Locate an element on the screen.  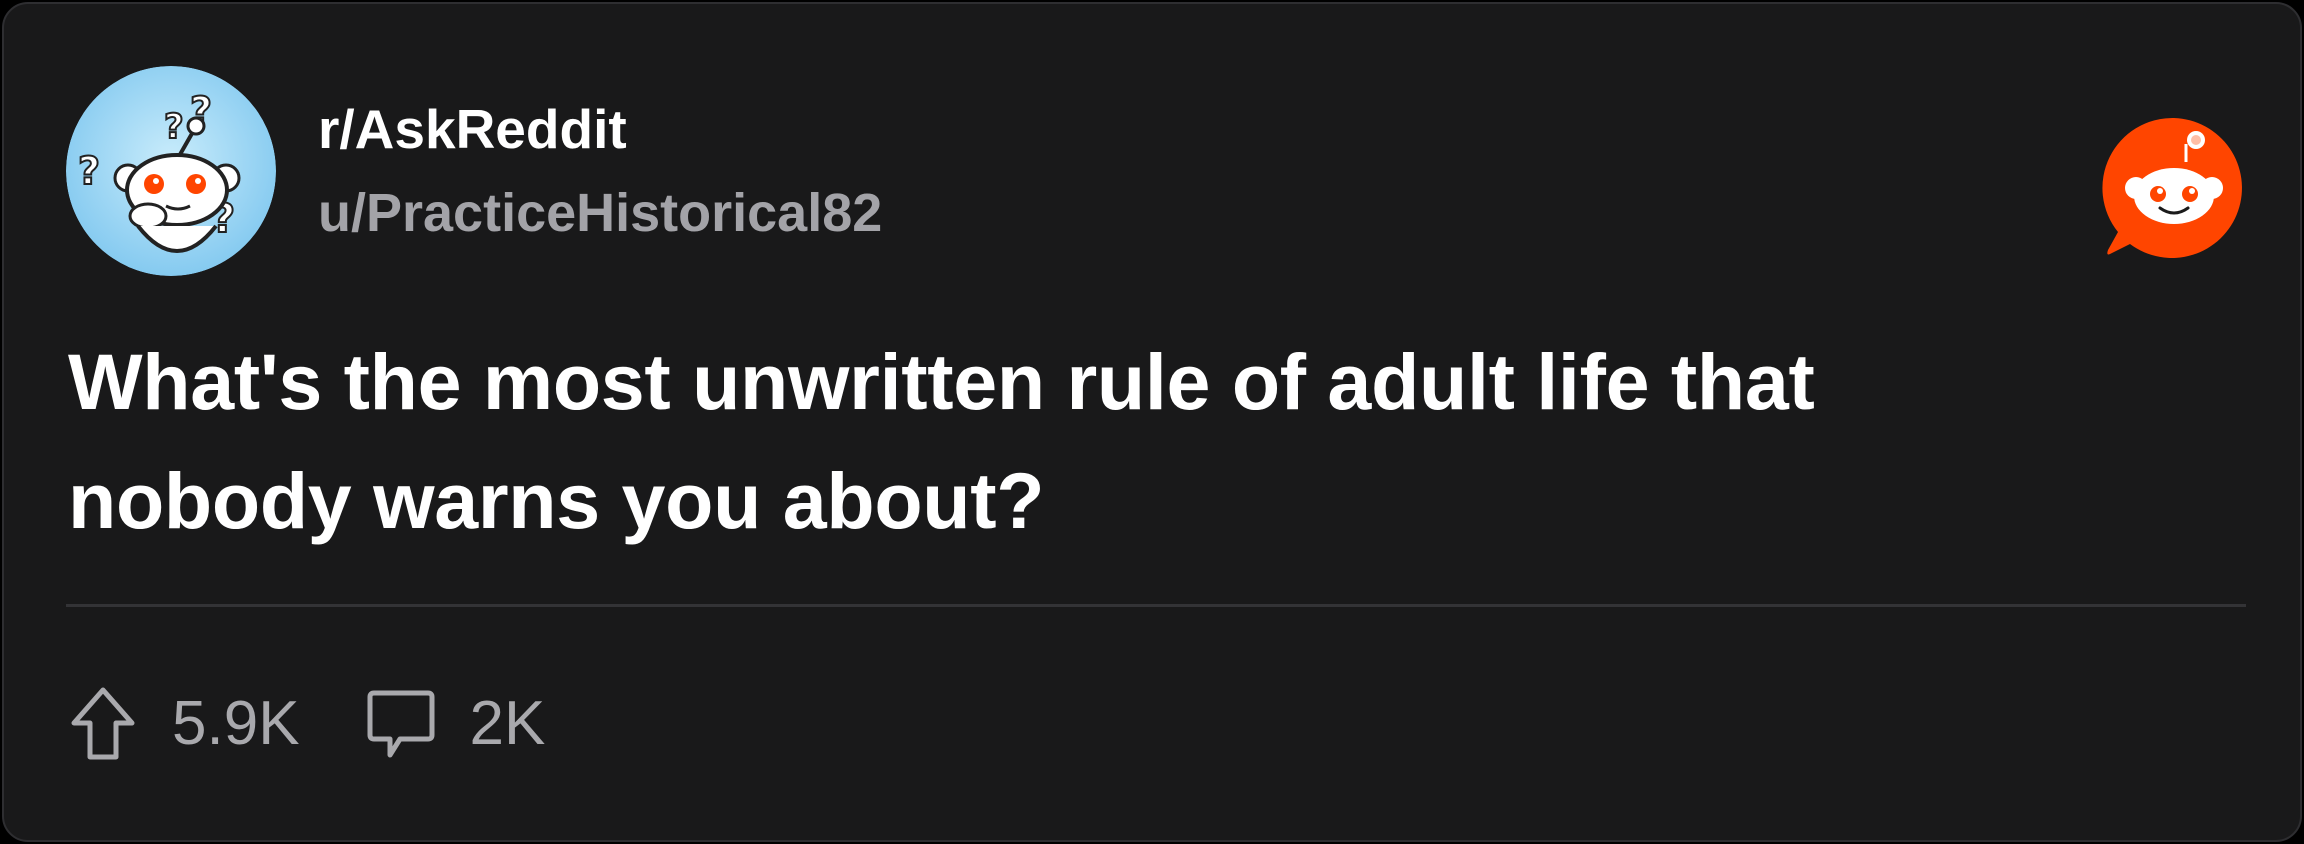
snoo-question-icon: ? ? ? ? is located at coordinates (171, 171).